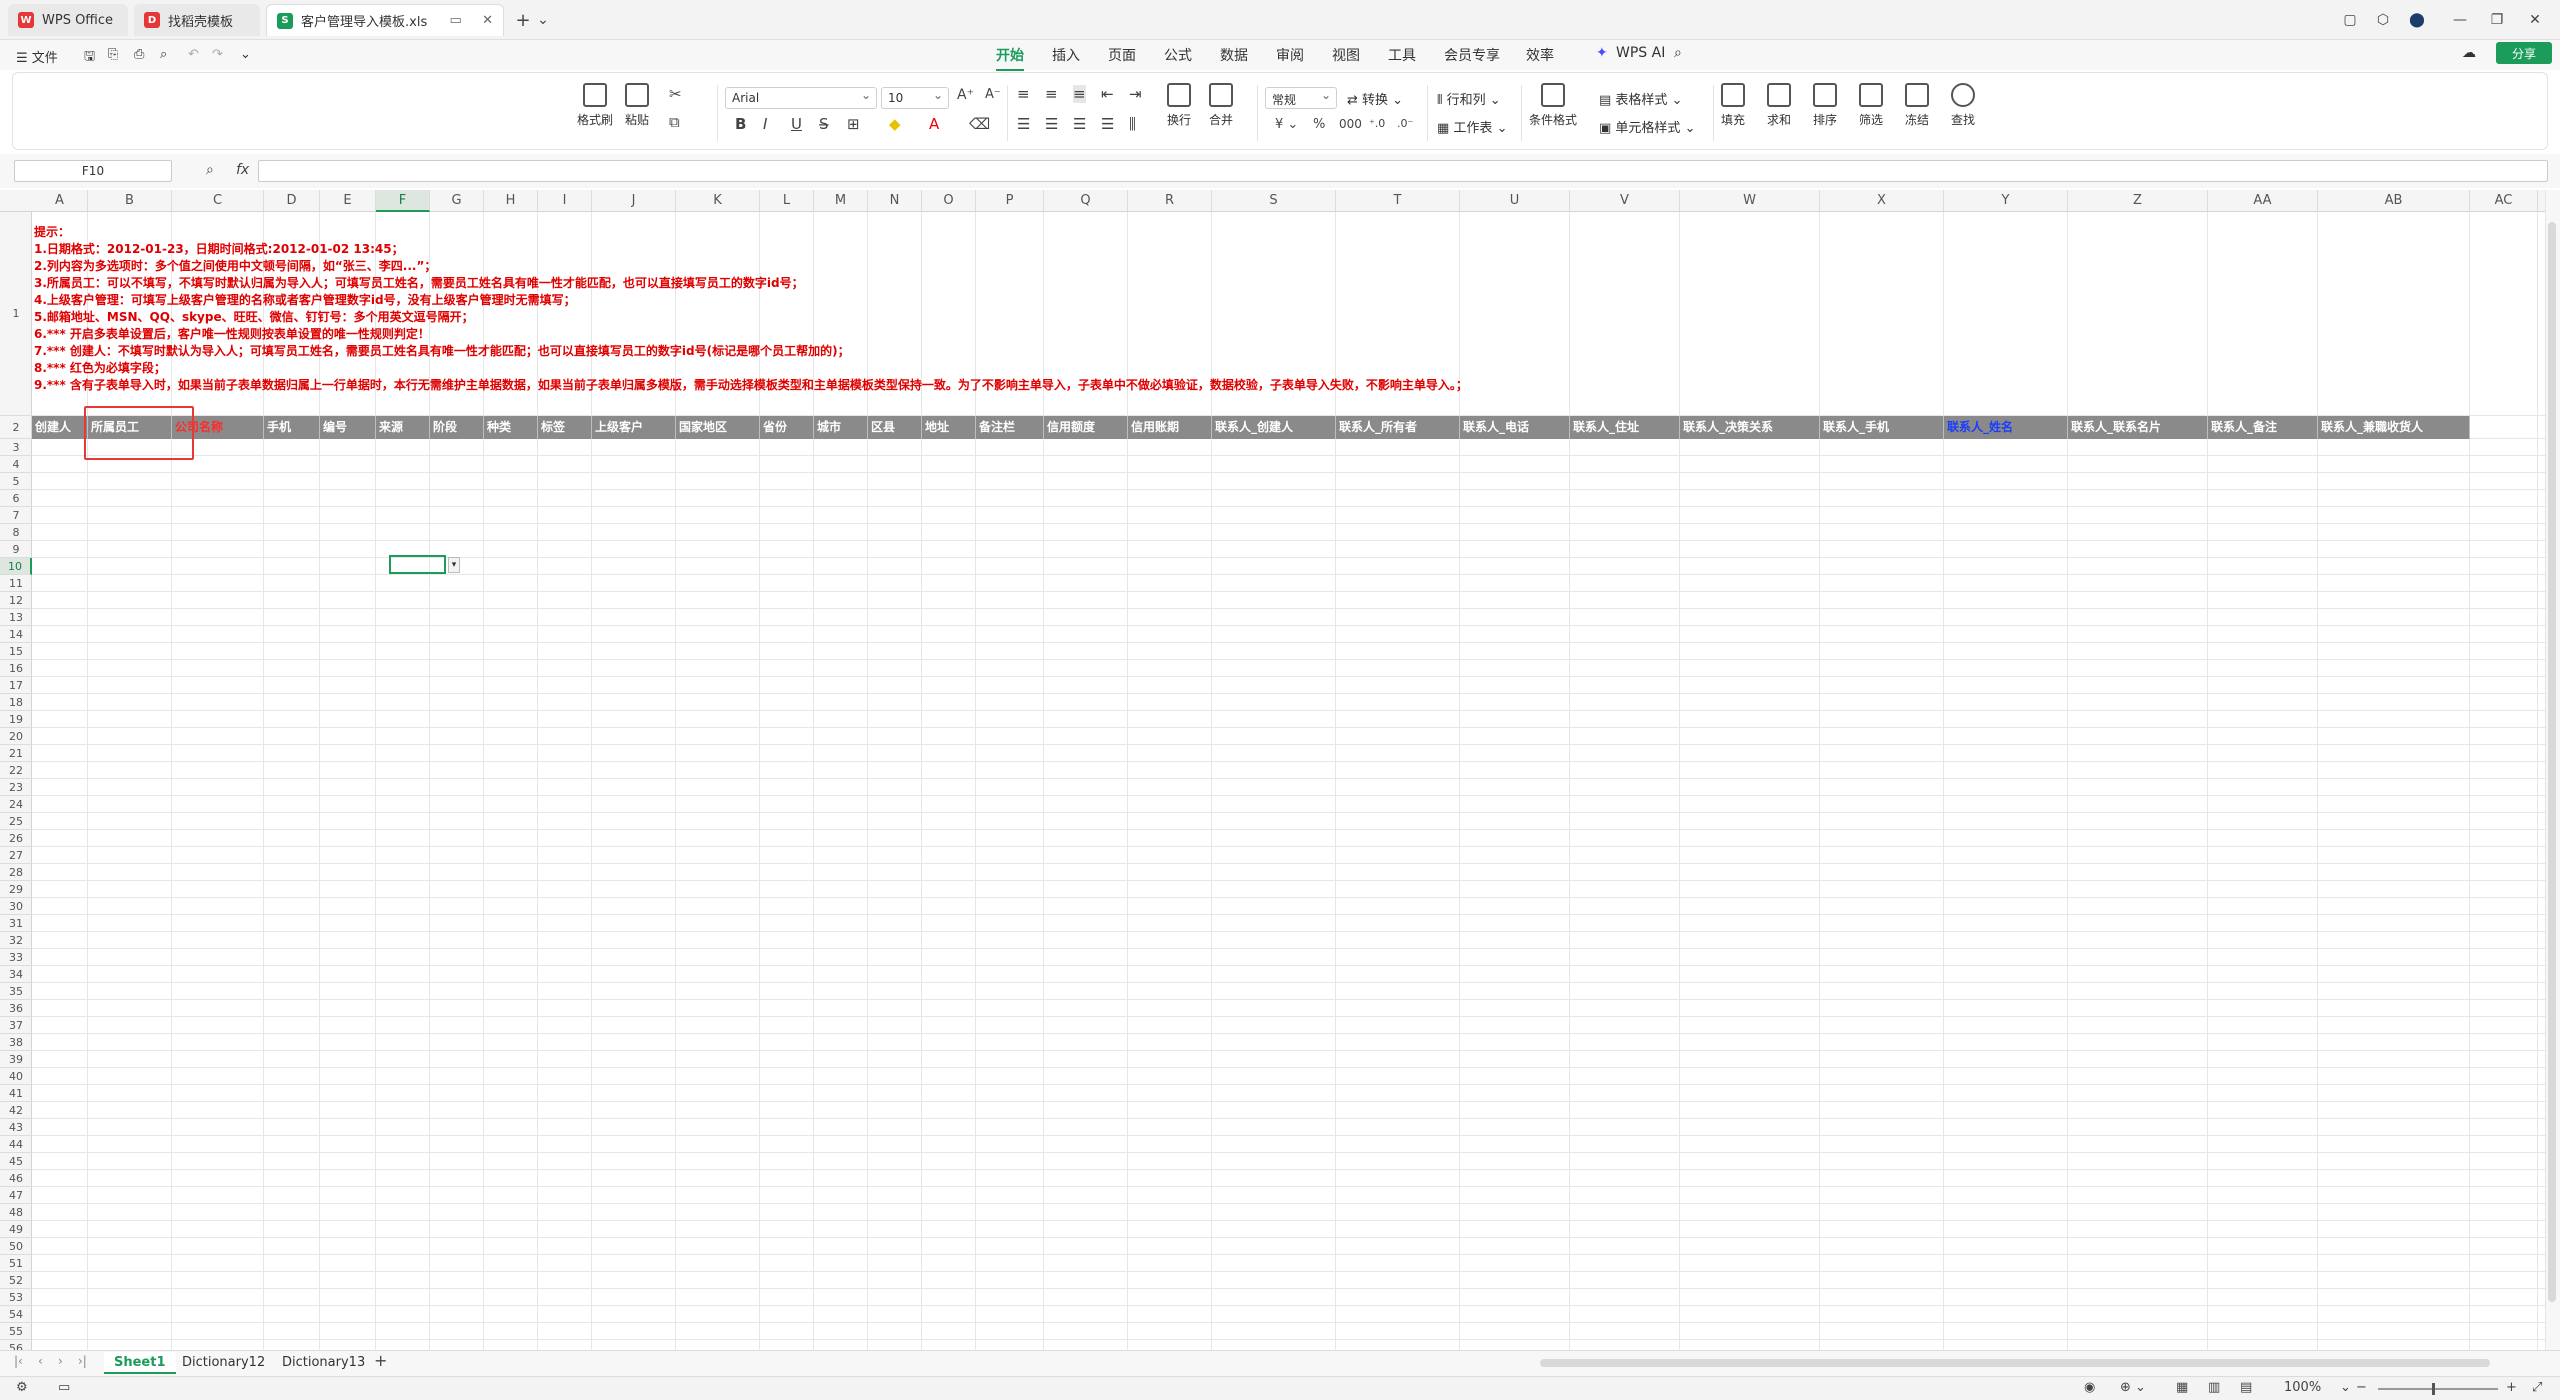 The image size is (2560, 1400). Describe the element at coordinates (787, 201) in the screenshot. I see `column-header-l: L` at that location.